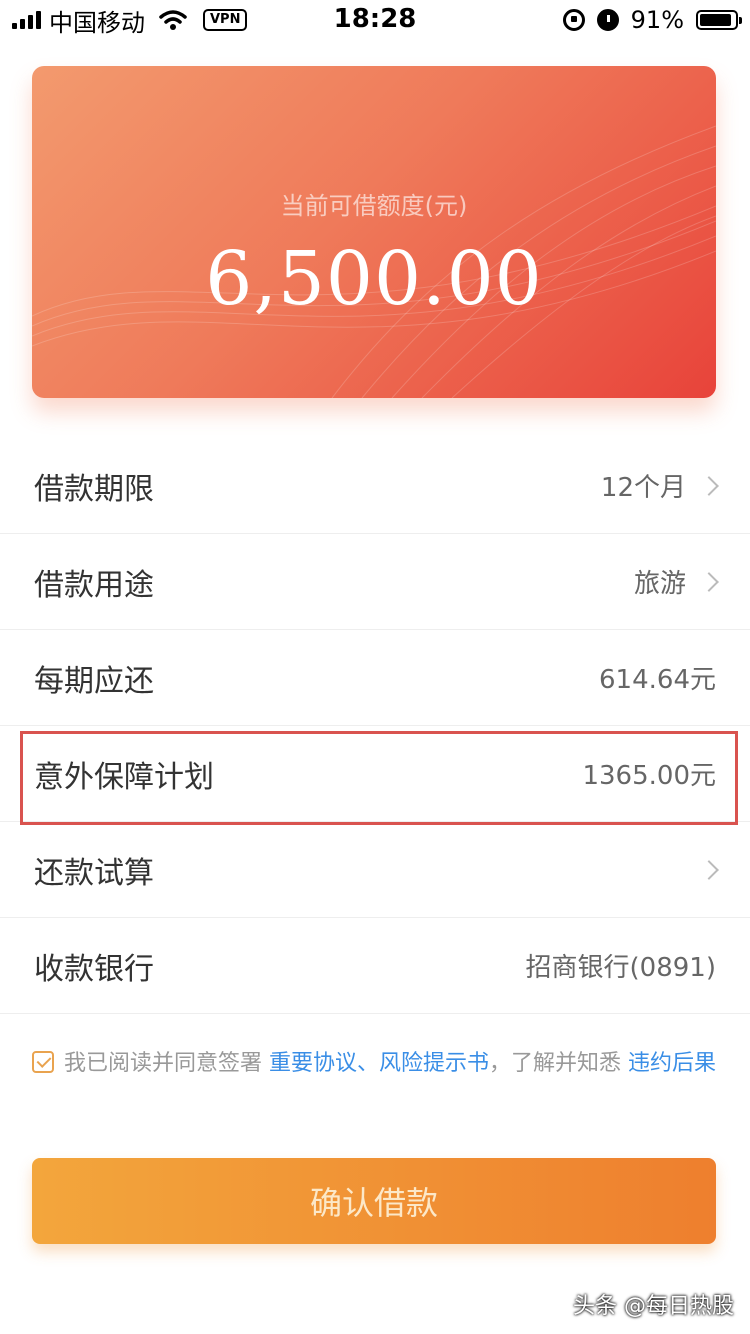 This screenshot has height=1334, width=750. I want to click on row-label: 收款银行, so click(94, 969).